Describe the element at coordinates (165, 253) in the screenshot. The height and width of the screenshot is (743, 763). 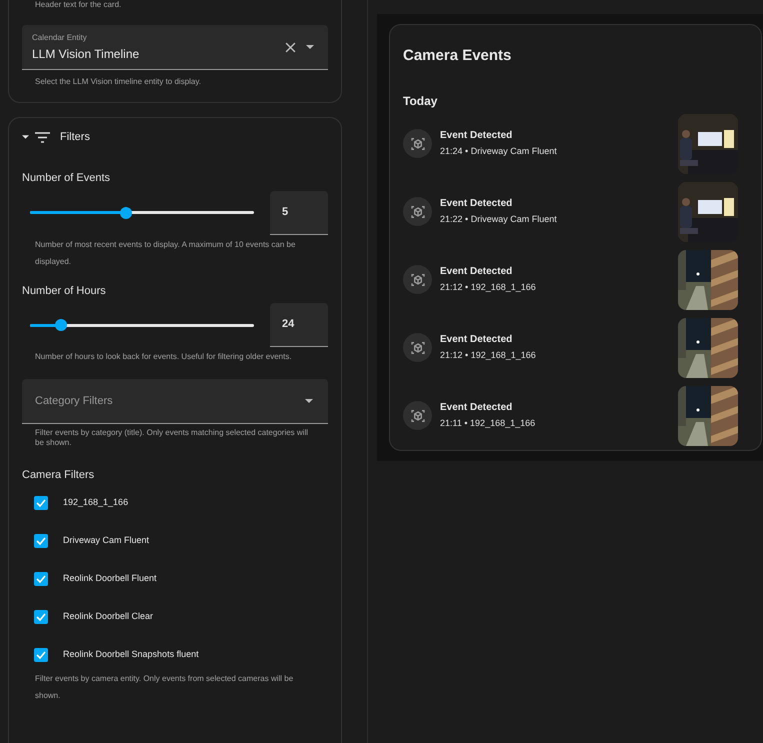
I see `helper-text: Number of most recent events to display. A maximum of 10 events can be displayed.` at that location.